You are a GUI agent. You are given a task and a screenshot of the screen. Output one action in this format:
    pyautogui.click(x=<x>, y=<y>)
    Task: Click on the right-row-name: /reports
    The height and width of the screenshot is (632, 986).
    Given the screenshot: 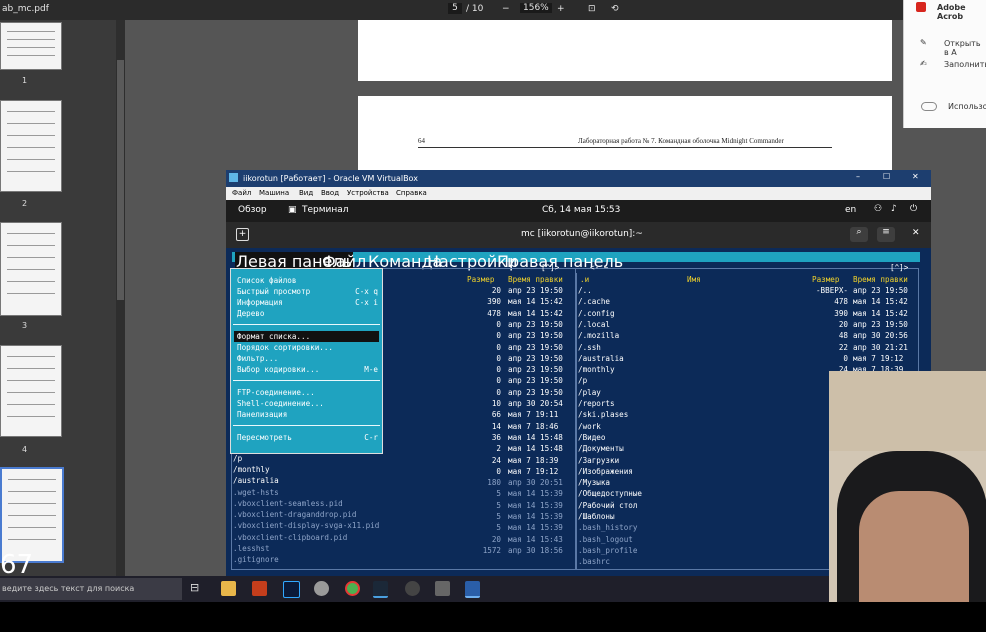 What is the action you would take?
    pyautogui.click(x=596, y=403)
    